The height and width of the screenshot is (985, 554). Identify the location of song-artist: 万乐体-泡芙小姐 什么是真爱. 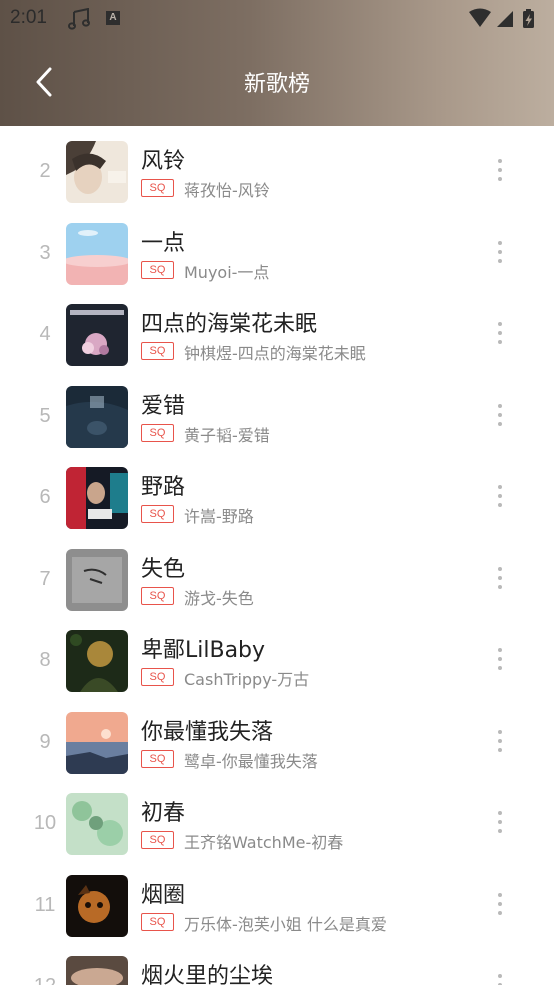
(285, 924).